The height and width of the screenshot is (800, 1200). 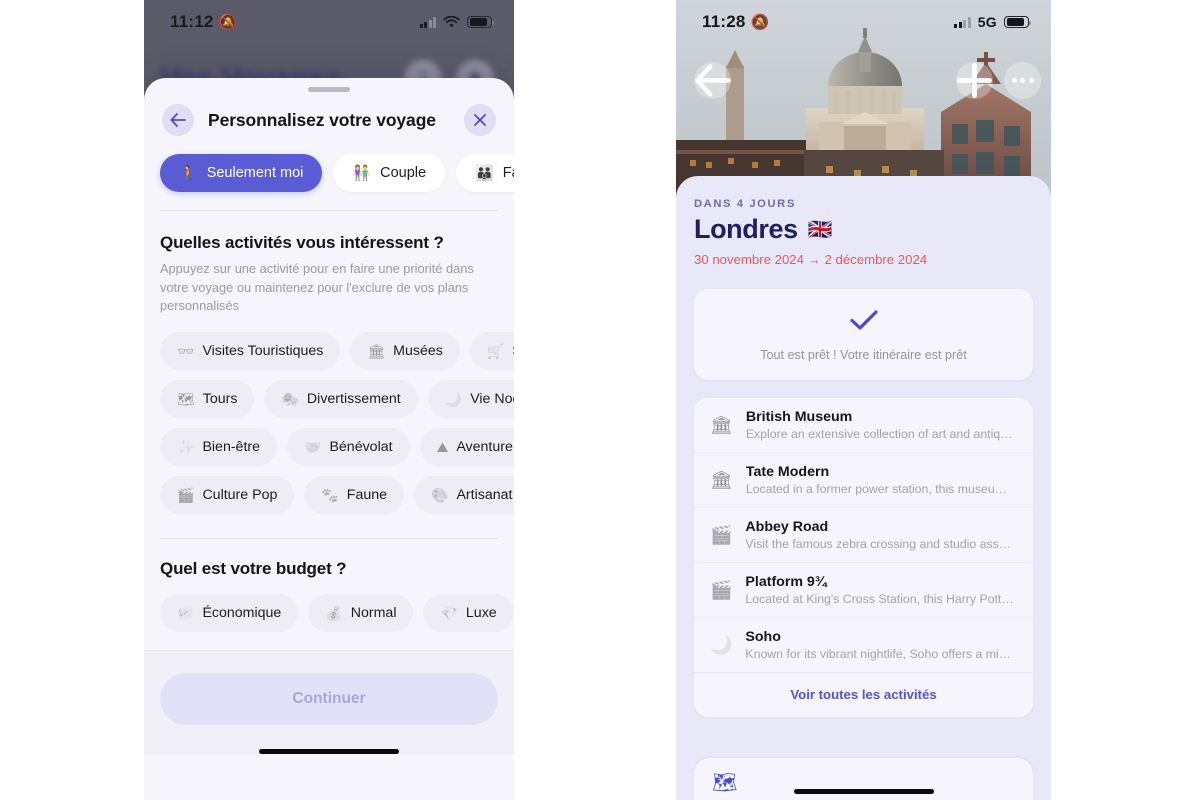 I want to click on more-options-button, so click(x=1022, y=80).